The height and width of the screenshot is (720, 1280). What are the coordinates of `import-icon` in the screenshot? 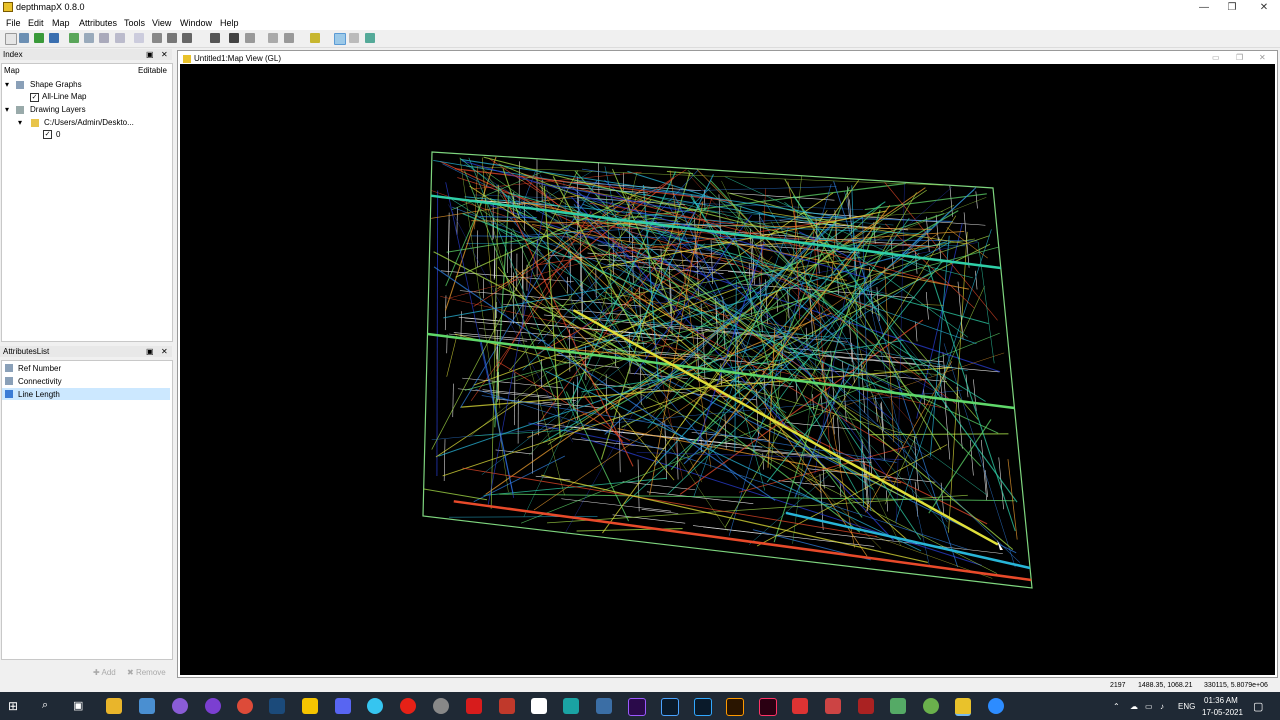 It's located at (39, 38).